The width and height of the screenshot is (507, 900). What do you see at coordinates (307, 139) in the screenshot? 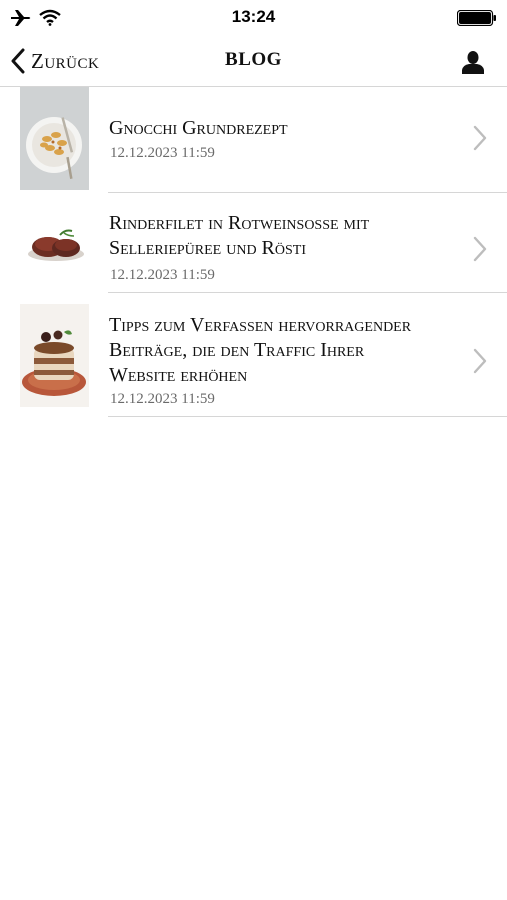
I see `list-item-body: Gnocchi Grundrezept 12.12.2023 11:59` at bounding box center [307, 139].